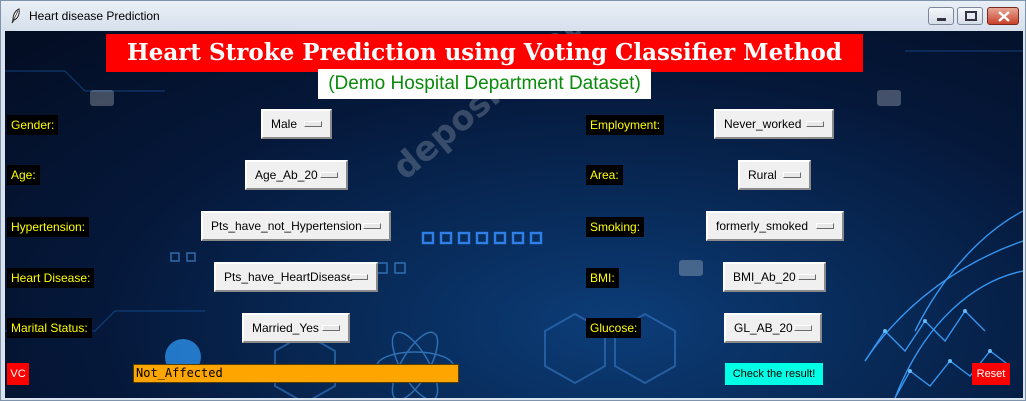 Image resolution: width=1026 pixels, height=401 pixels. Describe the element at coordinates (48, 227) in the screenshot. I see `hypertension-label: Hypertension:` at that location.